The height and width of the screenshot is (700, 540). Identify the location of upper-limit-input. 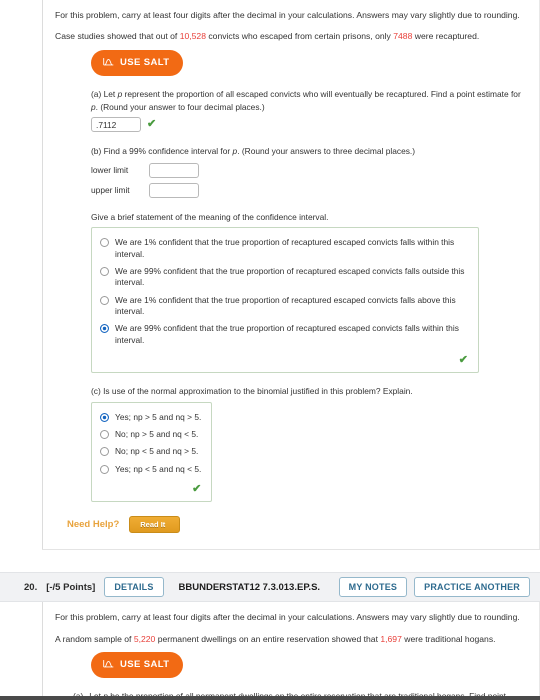
(174, 190).